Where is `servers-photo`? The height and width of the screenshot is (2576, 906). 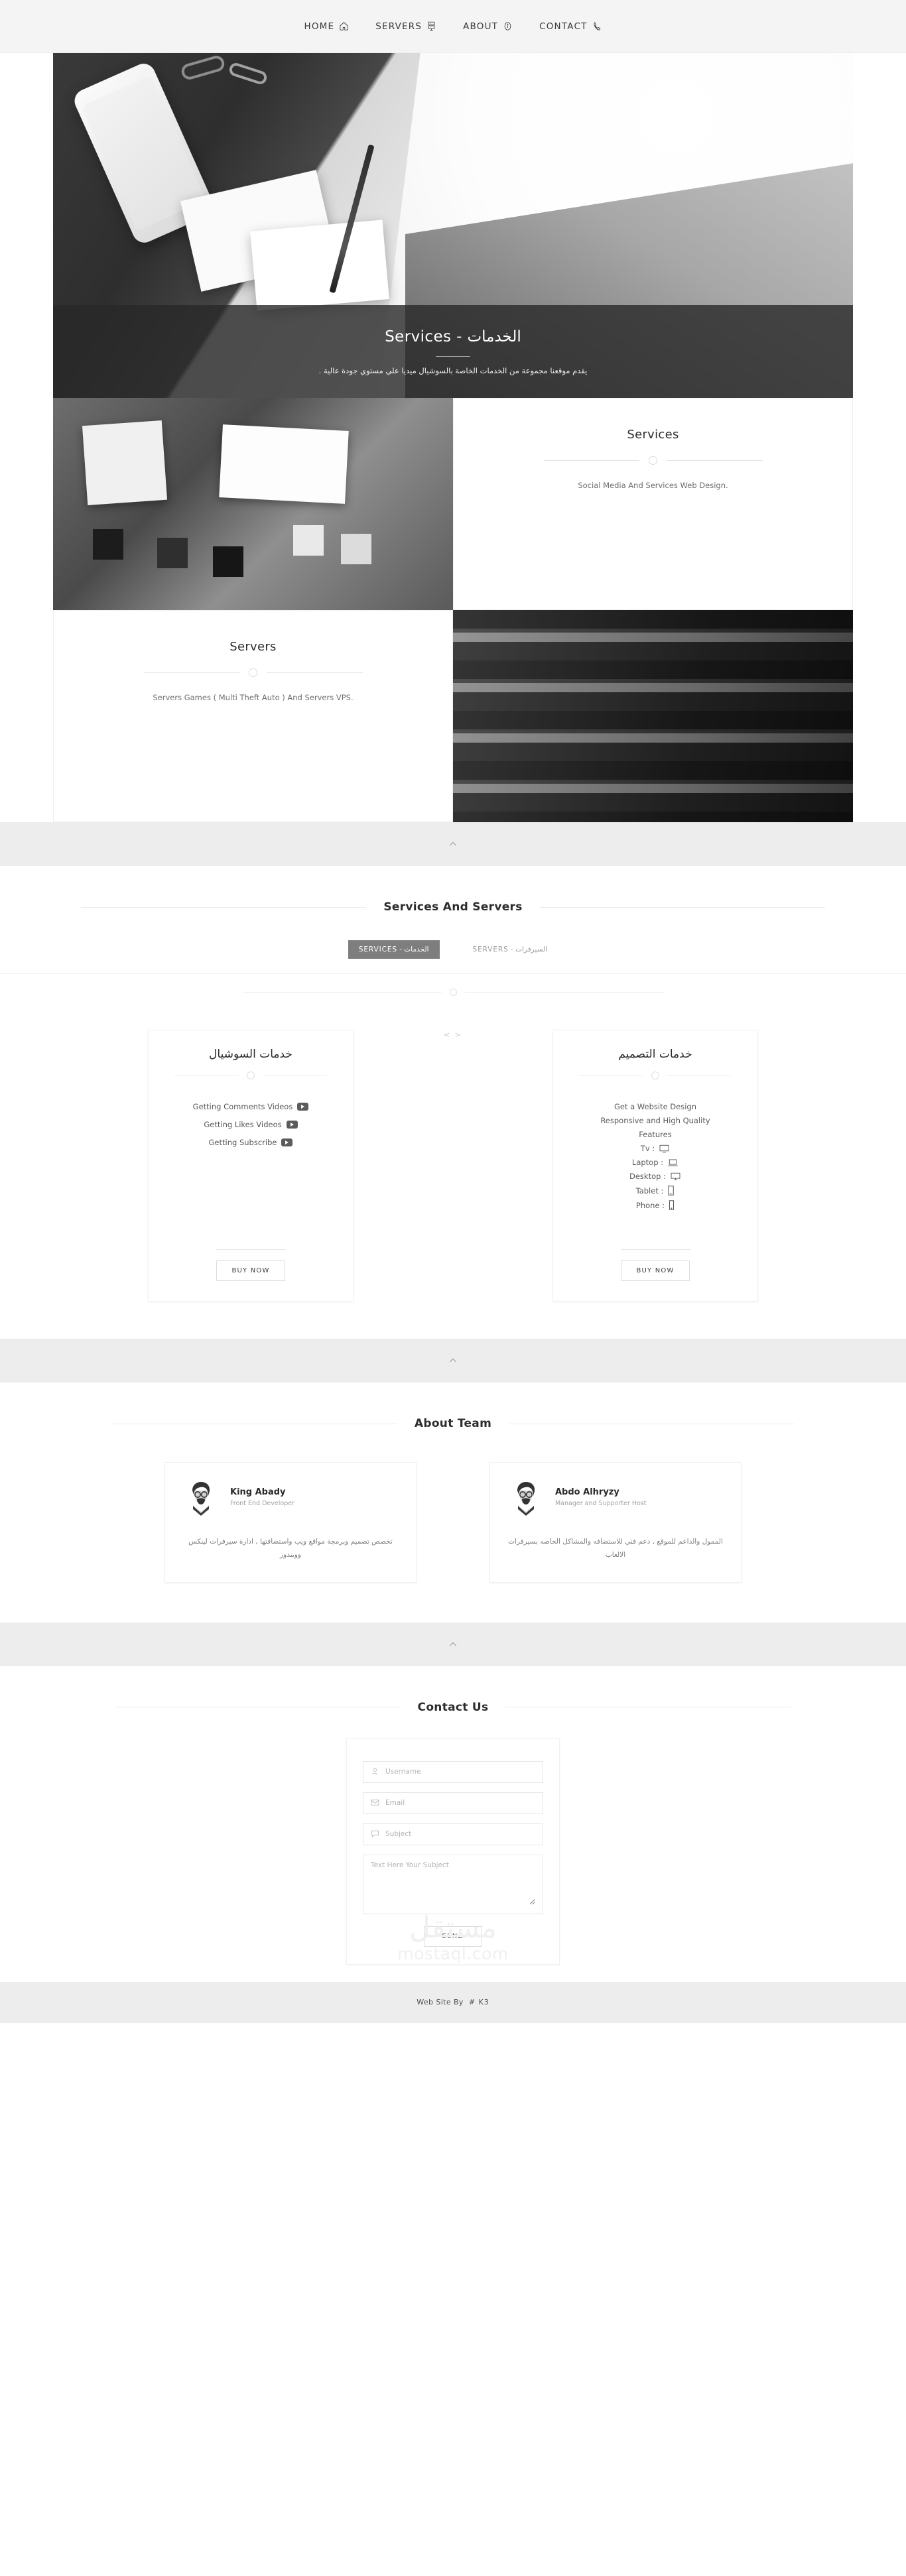
servers-photo is located at coordinates (653, 716).